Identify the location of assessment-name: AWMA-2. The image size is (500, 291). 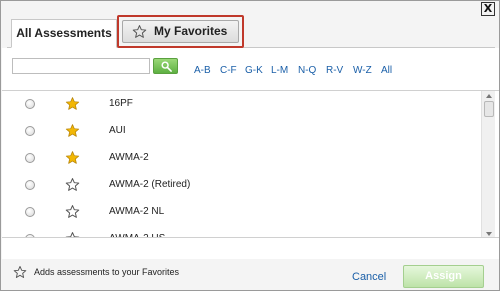
(129, 157).